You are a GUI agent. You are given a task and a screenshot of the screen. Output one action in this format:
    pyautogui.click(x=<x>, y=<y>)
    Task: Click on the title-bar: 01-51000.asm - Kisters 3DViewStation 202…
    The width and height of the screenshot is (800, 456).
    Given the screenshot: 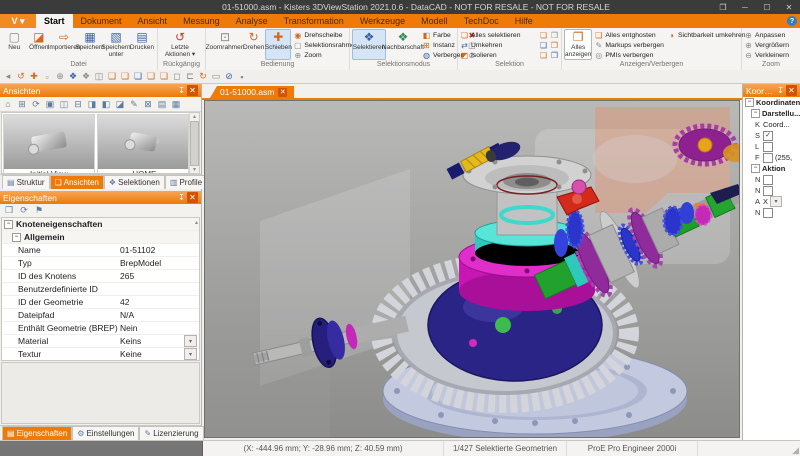 What is the action you would take?
    pyautogui.click(x=400, y=7)
    